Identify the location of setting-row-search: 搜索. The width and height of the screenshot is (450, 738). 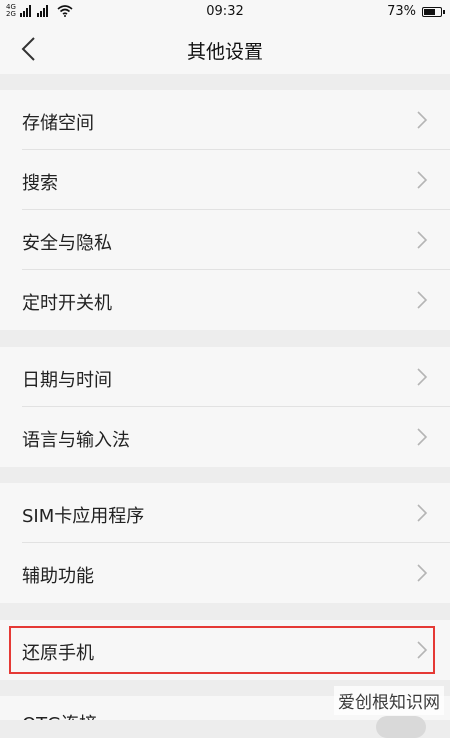
(225, 180).